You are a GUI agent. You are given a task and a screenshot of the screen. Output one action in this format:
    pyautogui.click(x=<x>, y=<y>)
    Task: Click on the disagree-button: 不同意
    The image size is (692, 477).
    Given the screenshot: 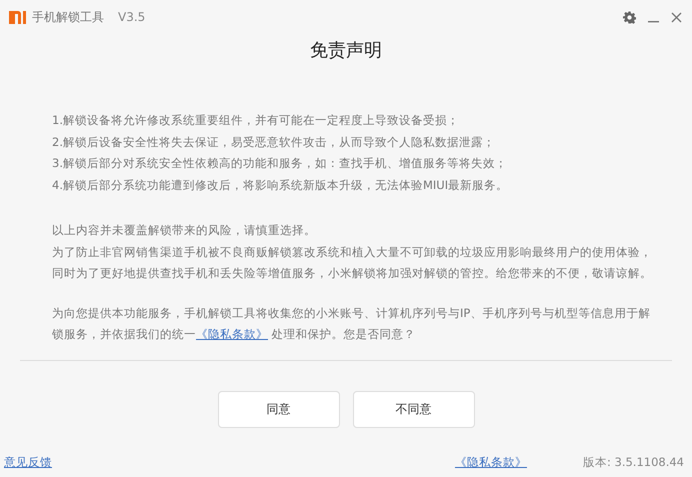 What is the action you would take?
    pyautogui.click(x=413, y=409)
    